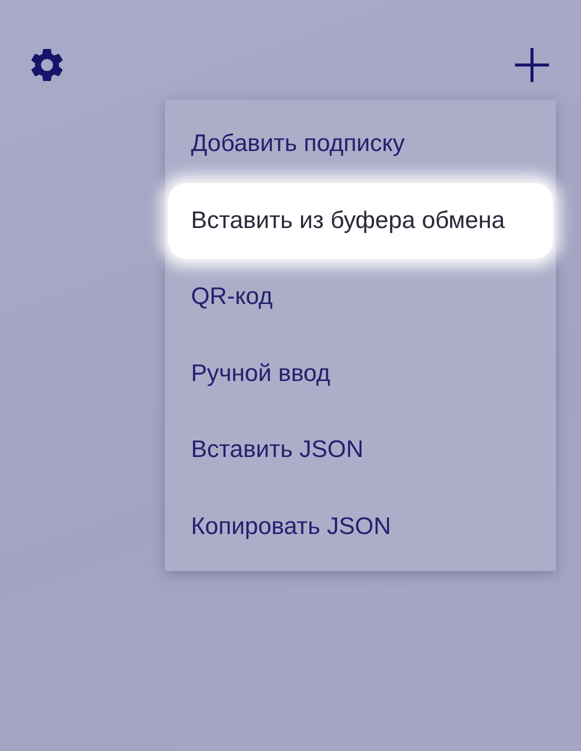 Image resolution: width=581 pixels, height=751 pixels. I want to click on add-icon, so click(532, 65).